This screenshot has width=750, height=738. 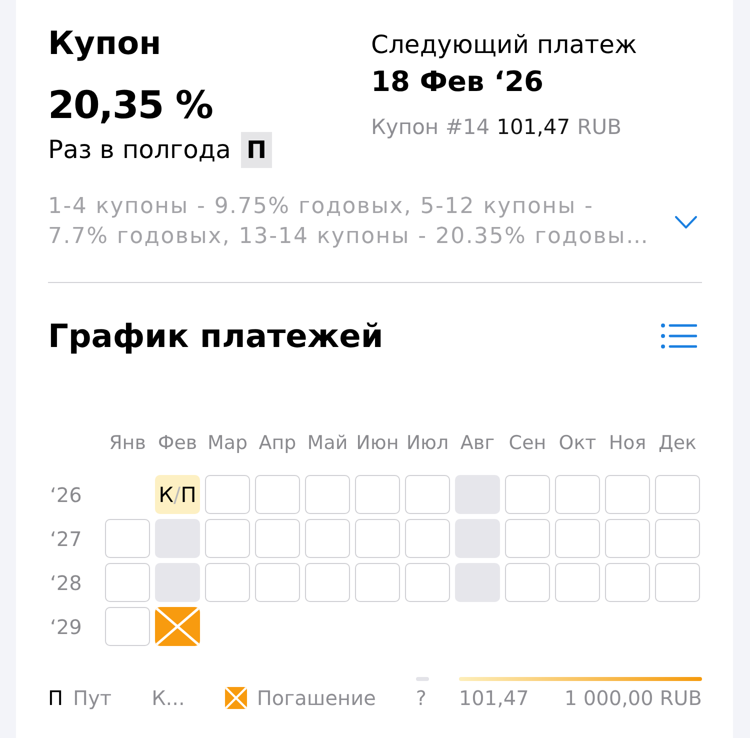 What do you see at coordinates (65, 538) in the screenshot?
I see `year-label: ‘27` at bounding box center [65, 538].